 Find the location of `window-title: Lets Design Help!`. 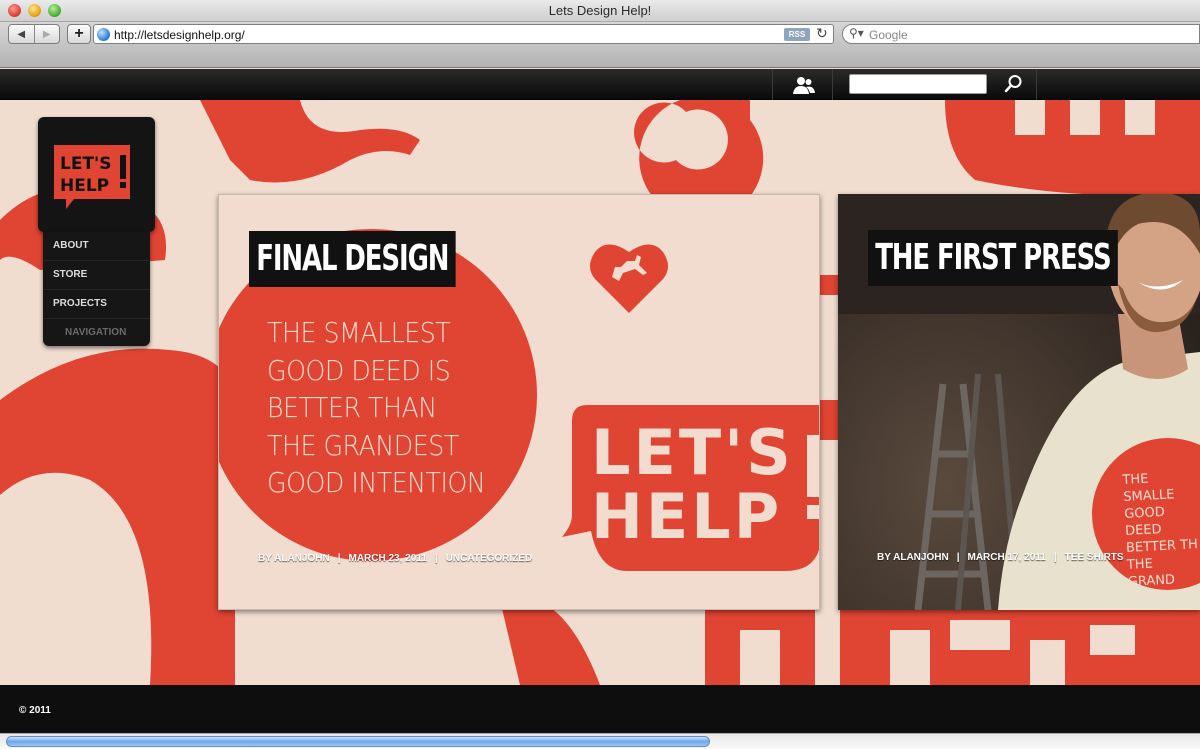

window-title: Lets Design Help! is located at coordinates (600, 10).